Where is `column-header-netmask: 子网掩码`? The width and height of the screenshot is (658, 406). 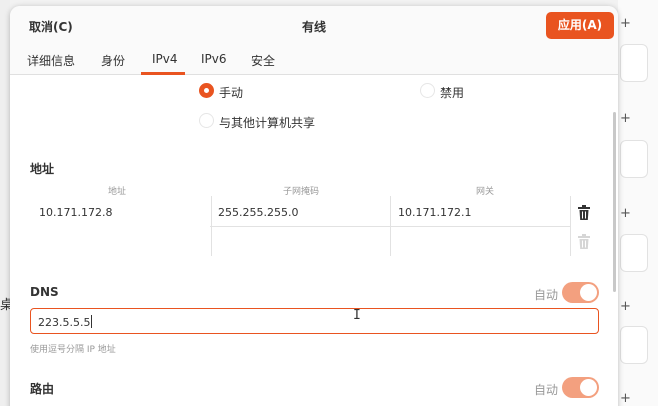 column-header-netmask: 子网掩码 is located at coordinates (301, 192).